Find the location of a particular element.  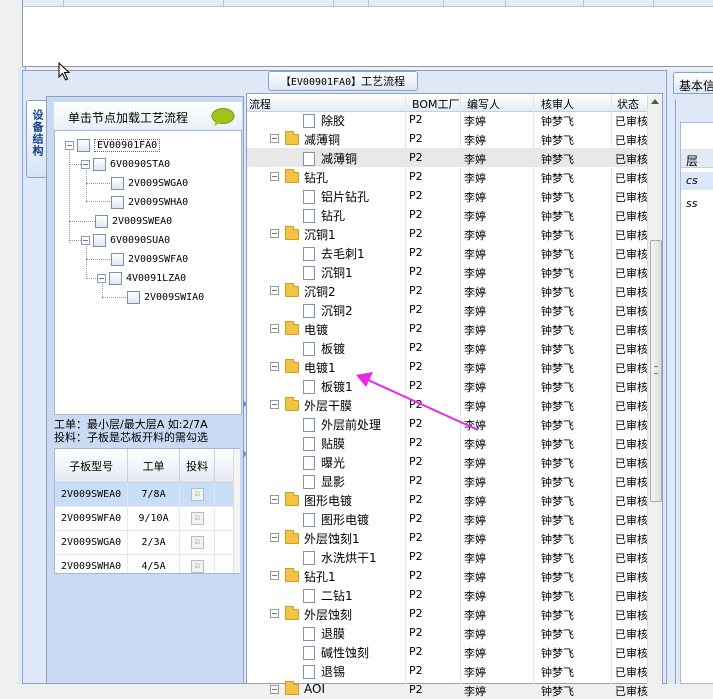

table-row: 2V009SWFA0 9/10A ☑ is located at coordinates (145, 518).